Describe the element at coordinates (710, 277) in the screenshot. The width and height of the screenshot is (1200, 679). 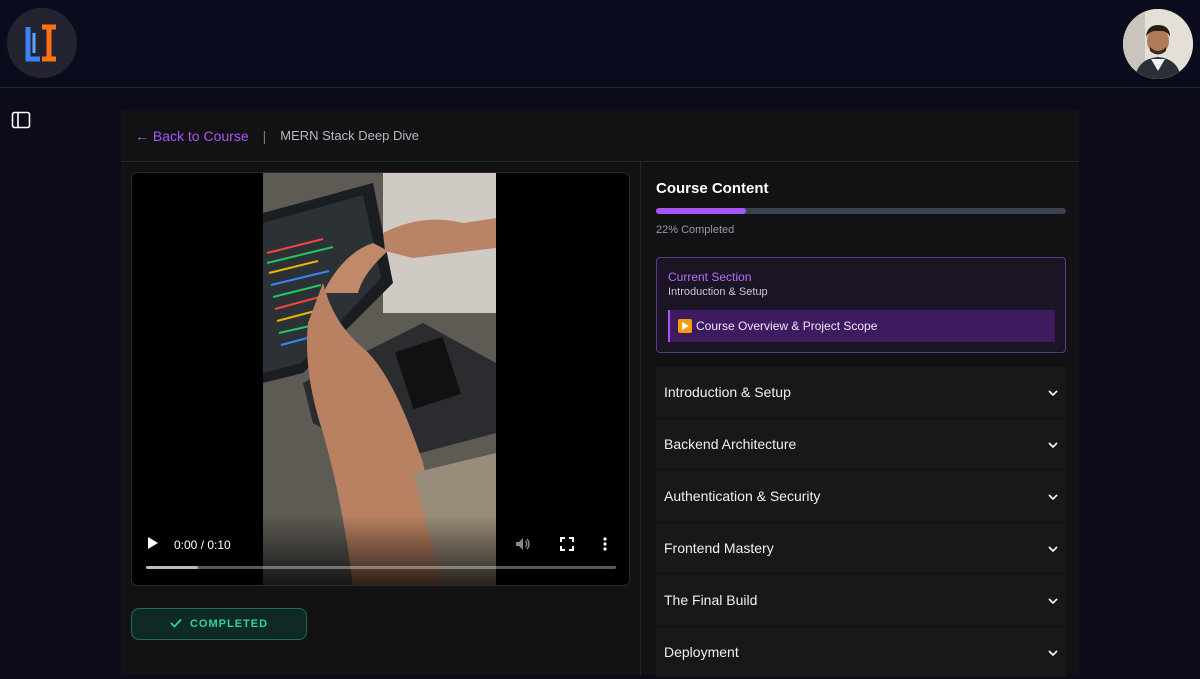
I see `current-section-label: Current Section` at that location.